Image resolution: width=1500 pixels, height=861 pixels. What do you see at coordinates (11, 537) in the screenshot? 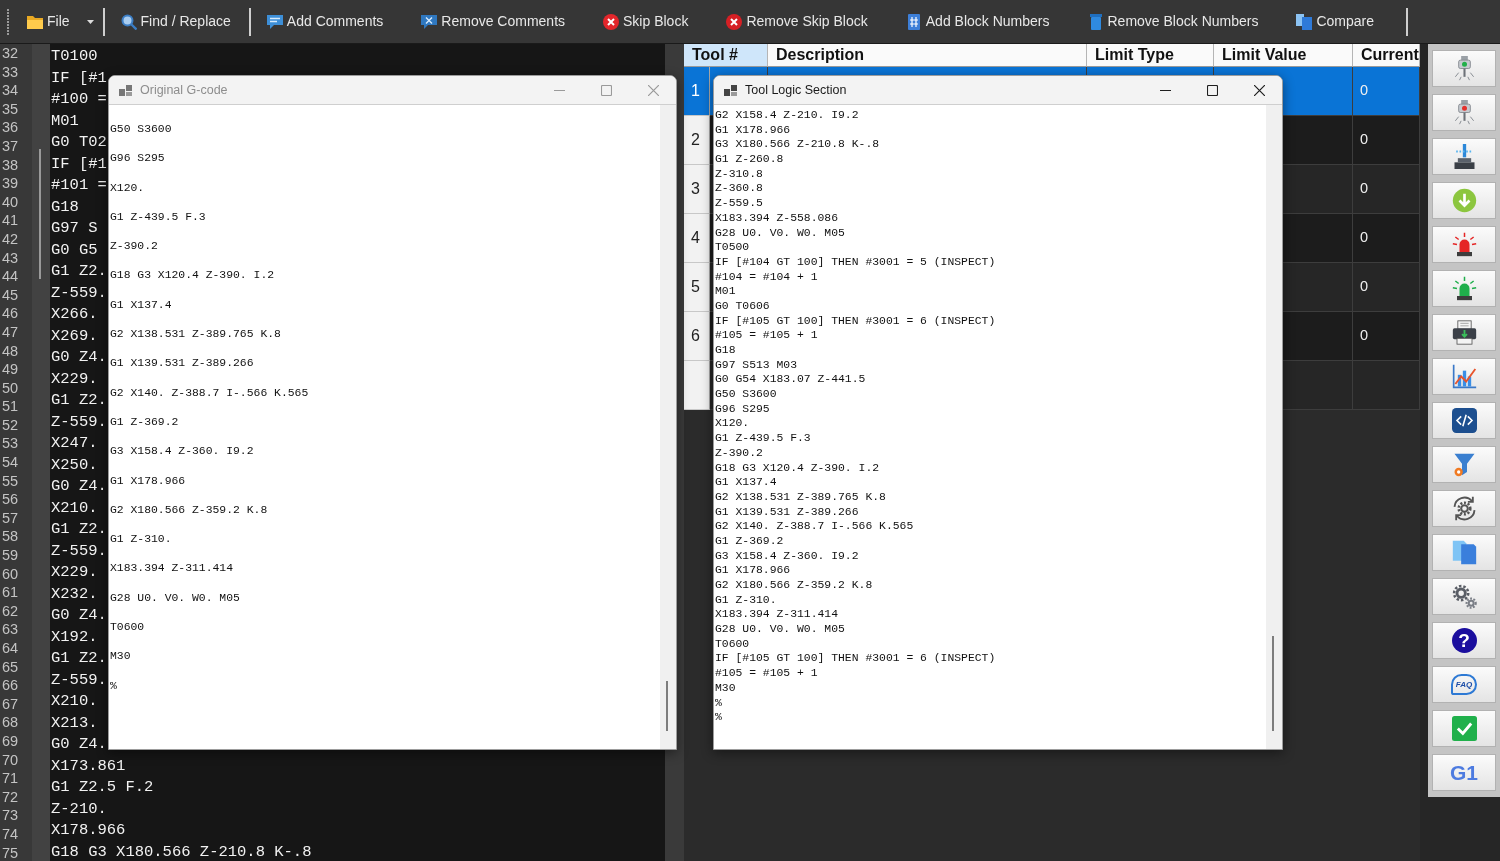
I see `line-number: 58` at bounding box center [11, 537].